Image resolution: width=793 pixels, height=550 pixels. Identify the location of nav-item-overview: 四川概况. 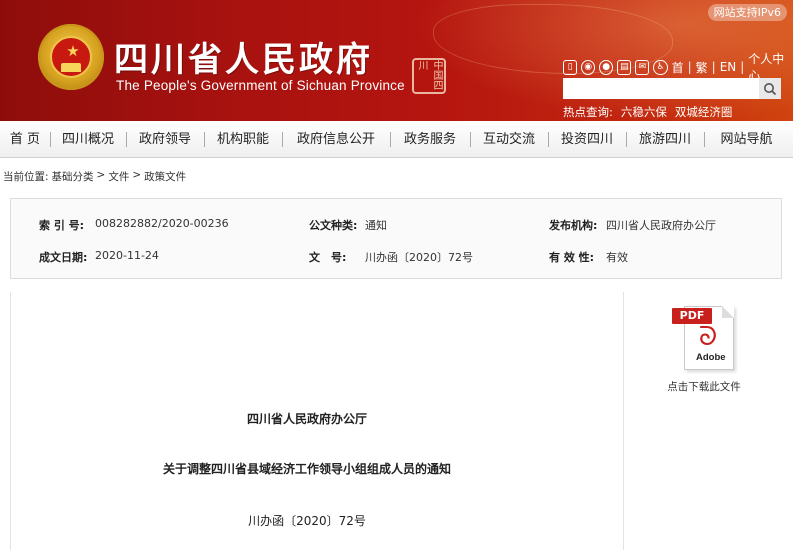
(88, 139).